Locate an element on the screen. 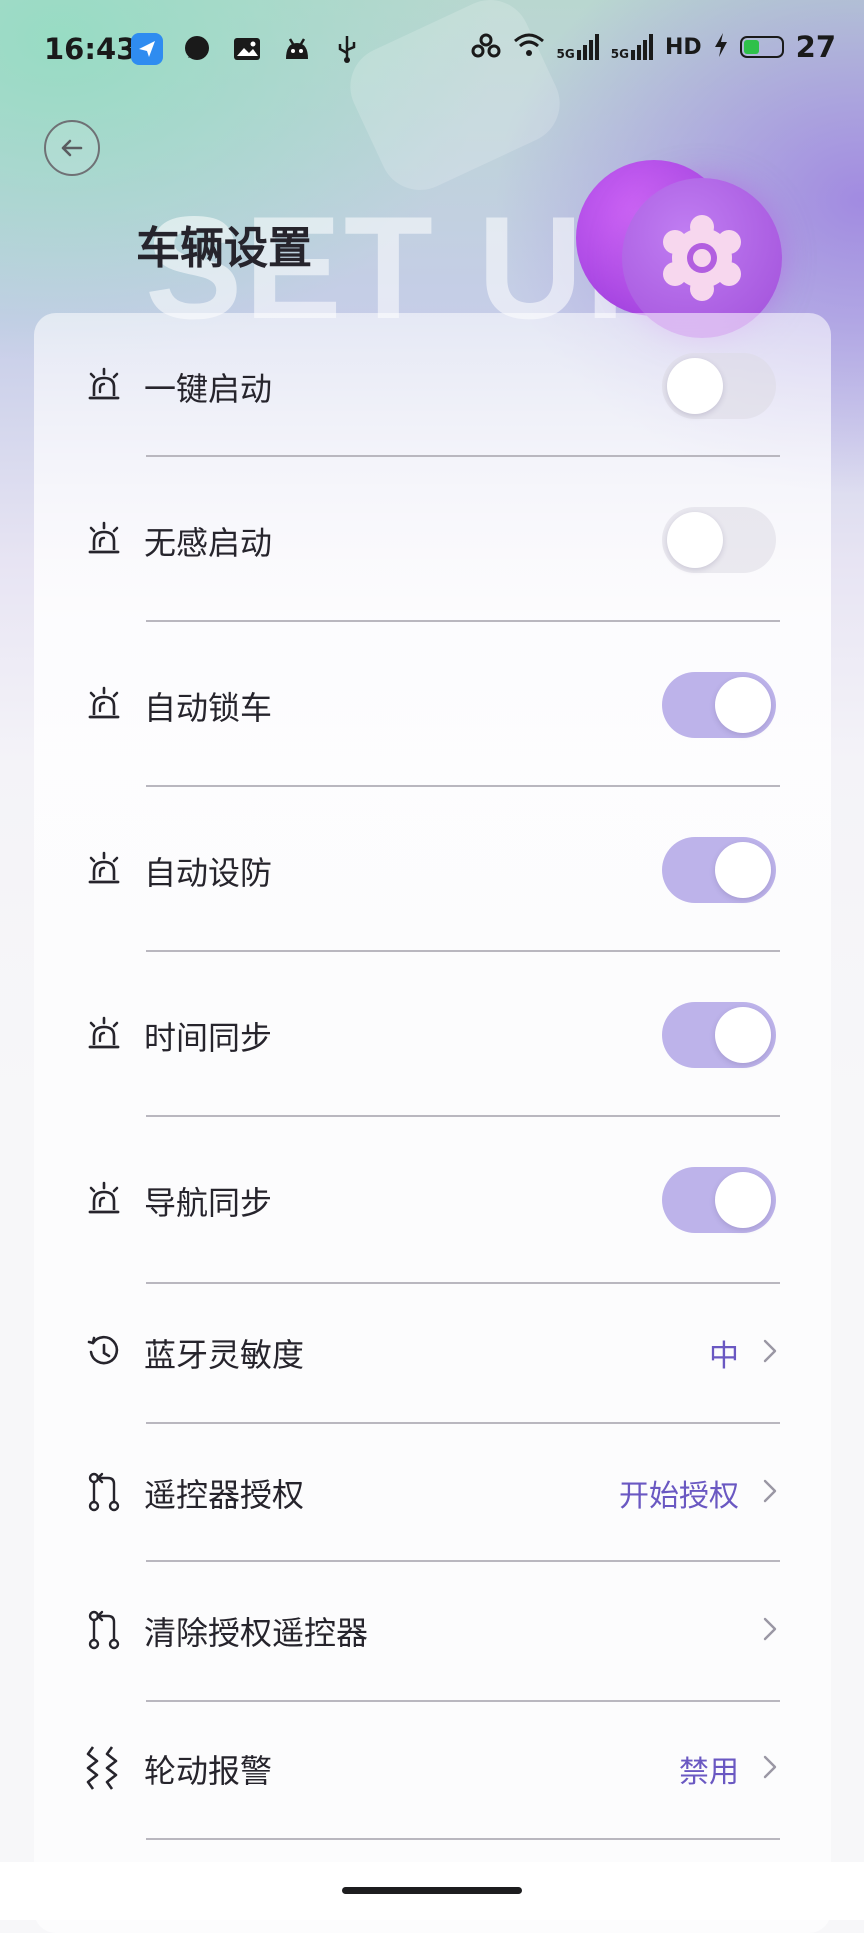 This screenshot has height=1933, width=864. chat-bubble-icon is located at coordinates (197, 49).